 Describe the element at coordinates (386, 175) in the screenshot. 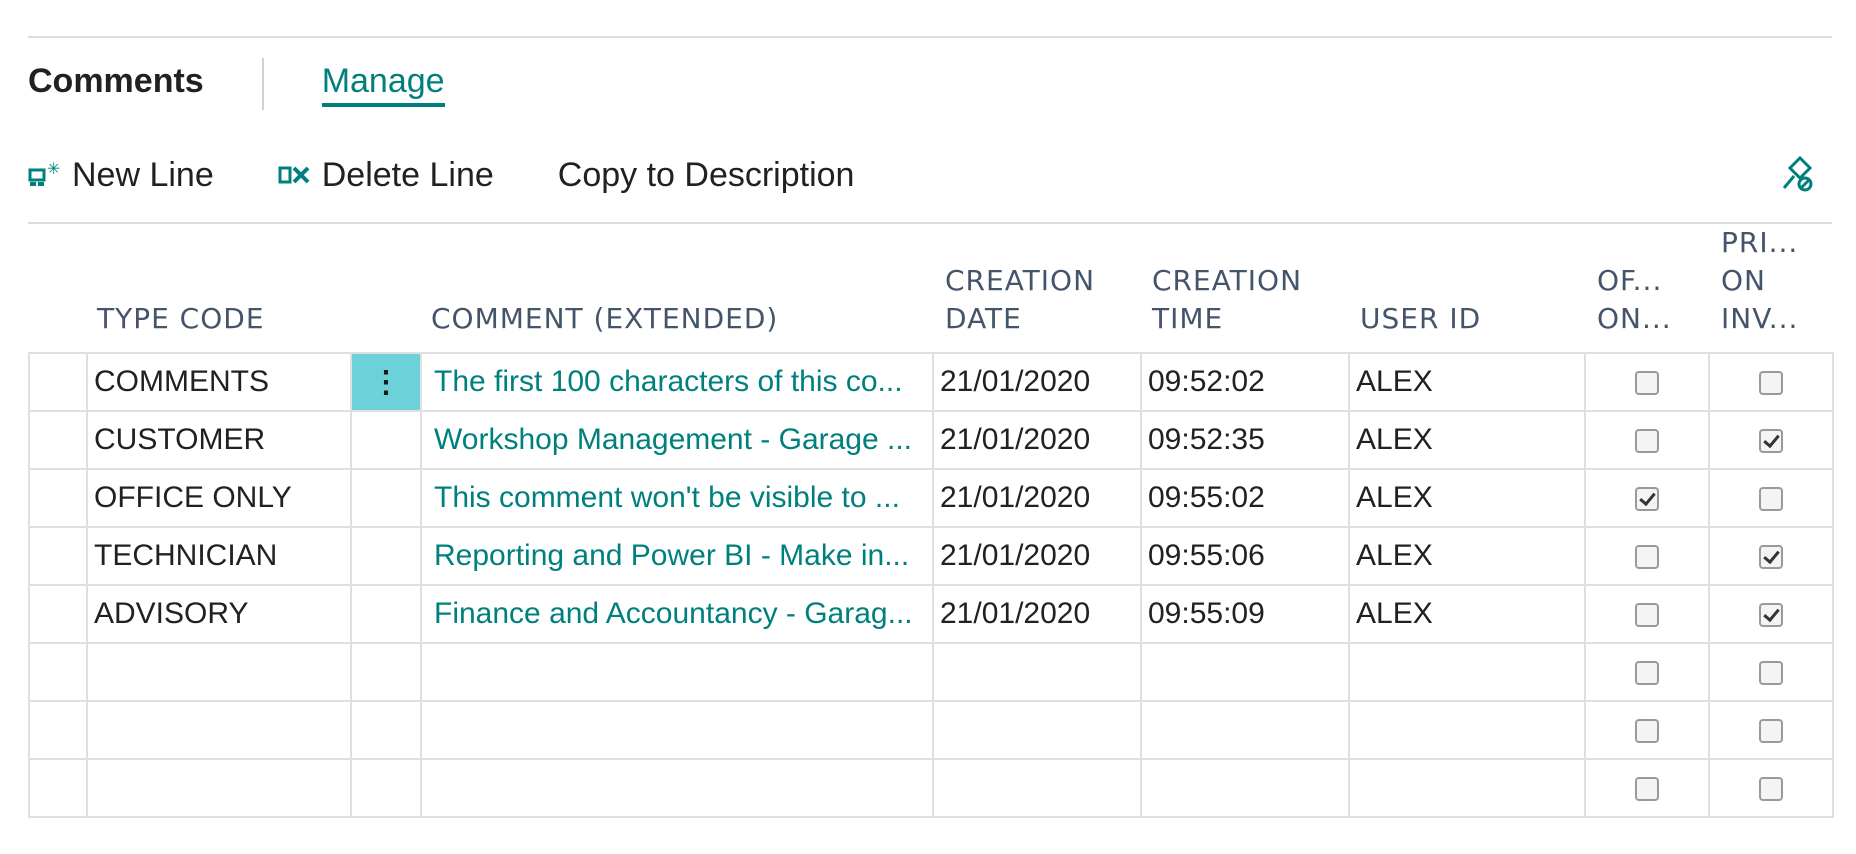

I see `delete-line-button: Delete Line` at that location.